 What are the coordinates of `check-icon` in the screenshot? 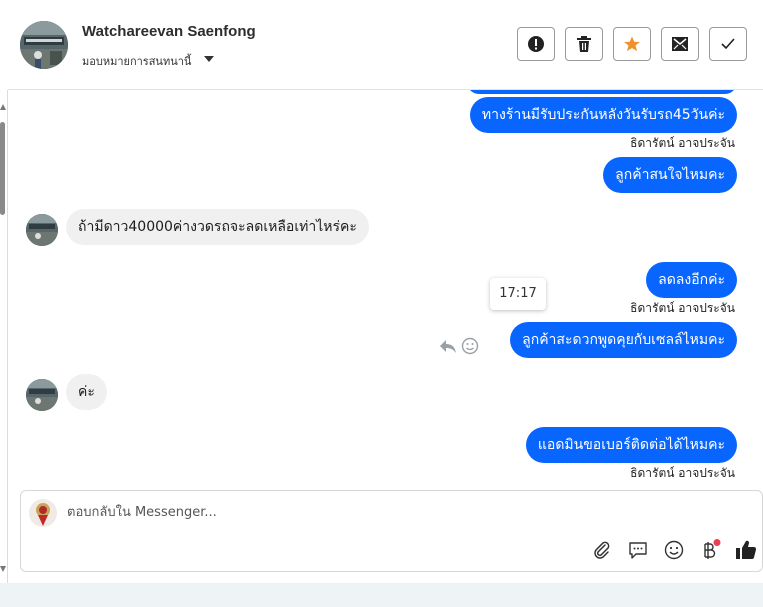 It's located at (728, 44).